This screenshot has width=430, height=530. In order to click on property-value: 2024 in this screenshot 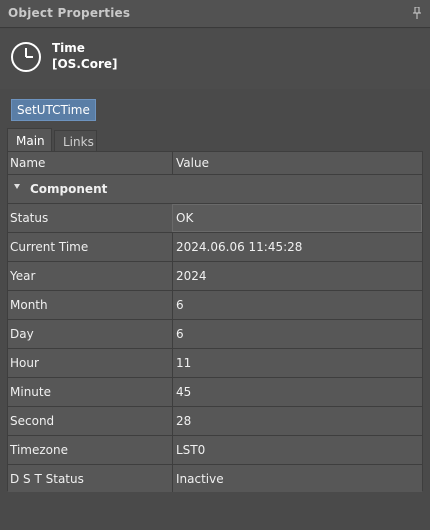, I will do `click(191, 276)`.